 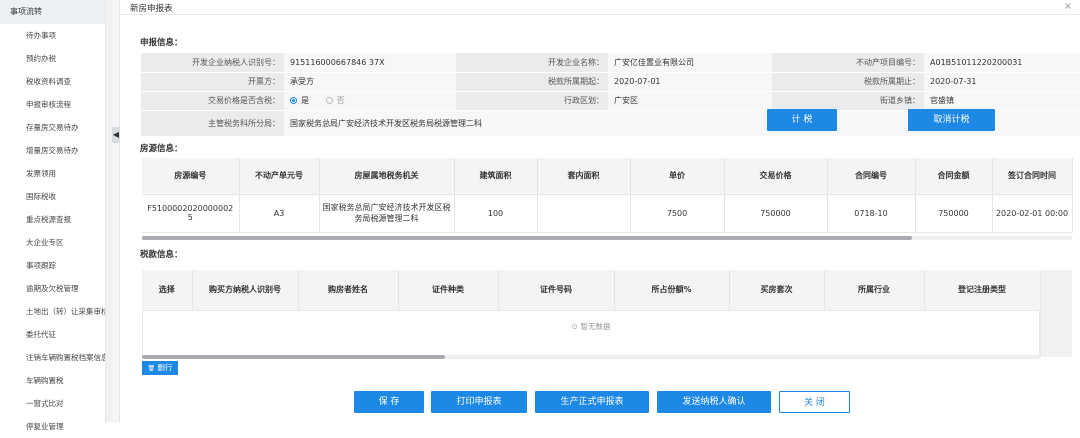 What do you see at coordinates (52, 288) in the screenshot?
I see `sidebar-item: 逾期及欠税管理` at bounding box center [52, 288].